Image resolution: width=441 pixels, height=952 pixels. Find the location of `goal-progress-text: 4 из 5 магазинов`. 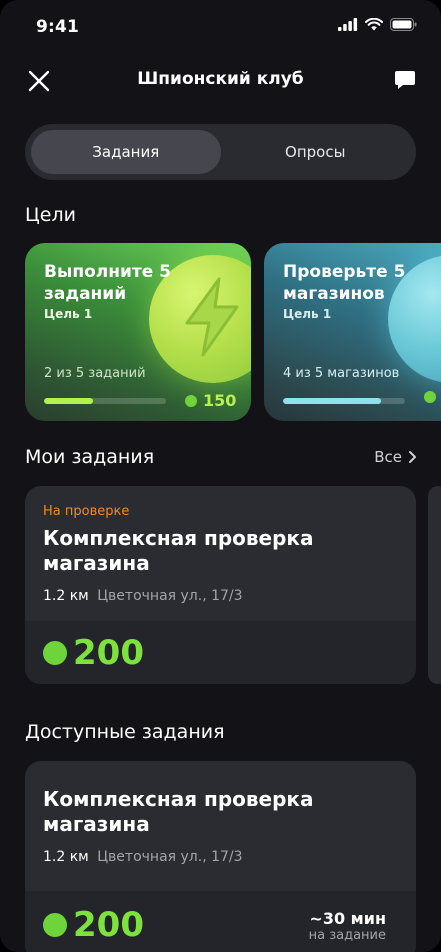

goal-progress-text: 4 из 5 магазинов is located at coordinates (341, 373).